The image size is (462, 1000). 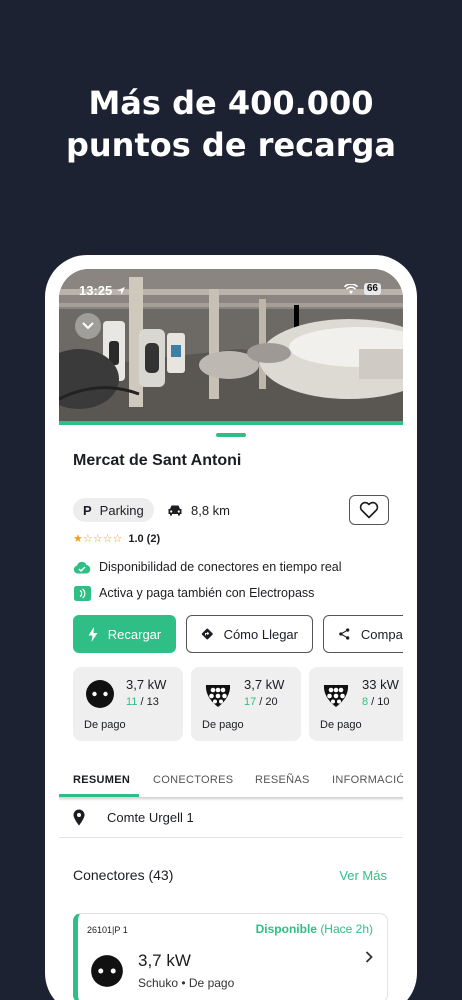 What do you see at coordinates (372, 289) in the screenshot?
I see `battery-icon: 66` at bounding box center [372, 289].